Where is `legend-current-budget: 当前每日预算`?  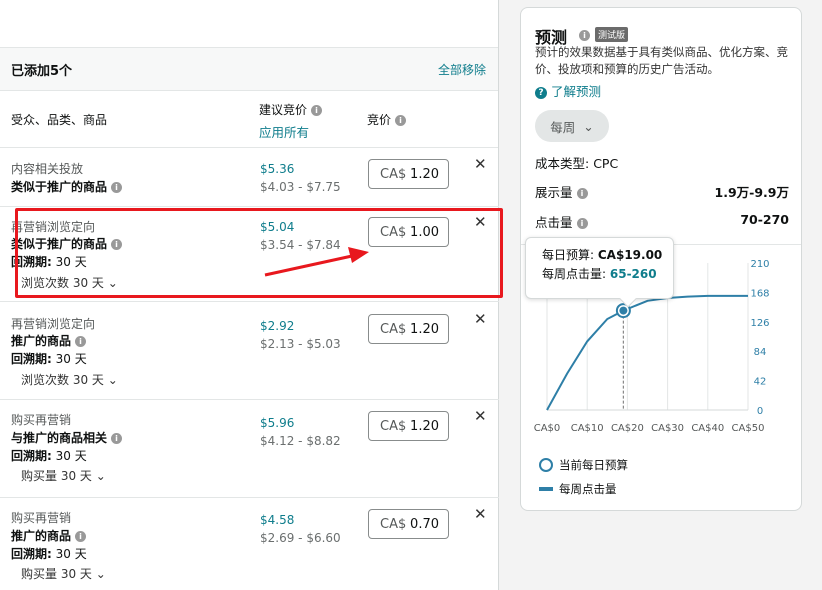 legend-current-budget: 当前每日预算 is located at coordinates (583, 465).